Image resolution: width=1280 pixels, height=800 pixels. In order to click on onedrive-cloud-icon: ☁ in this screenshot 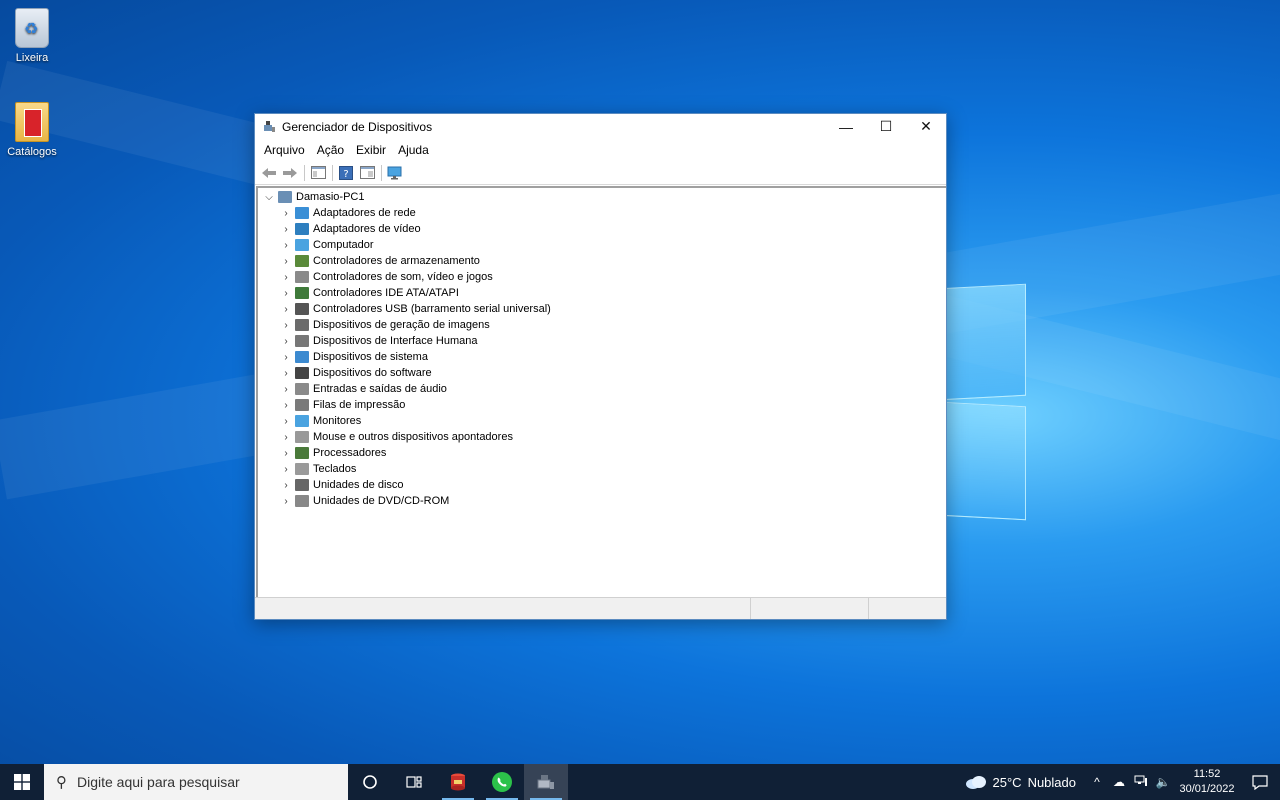, I will do `click(1119, 782)`.